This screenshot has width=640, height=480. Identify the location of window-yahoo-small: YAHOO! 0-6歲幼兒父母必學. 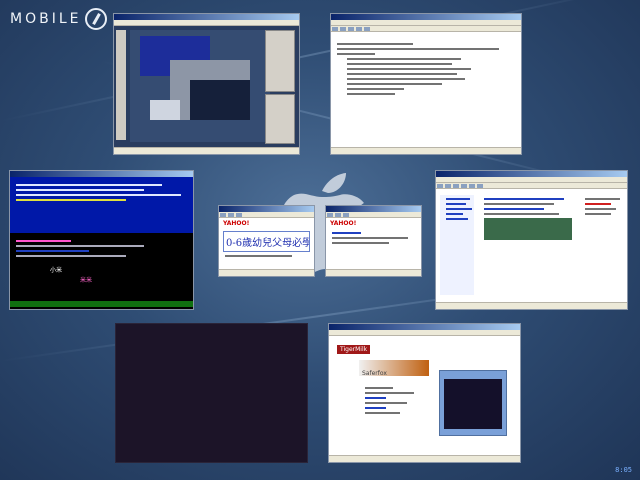
(266, 241).